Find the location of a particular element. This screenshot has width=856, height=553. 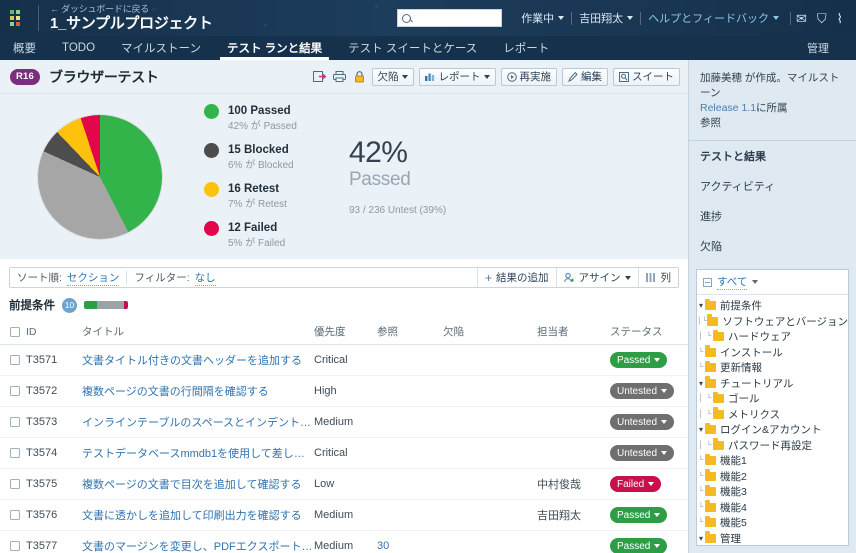

section-header: 前提条件 10 is located at coordinates (344, 303).